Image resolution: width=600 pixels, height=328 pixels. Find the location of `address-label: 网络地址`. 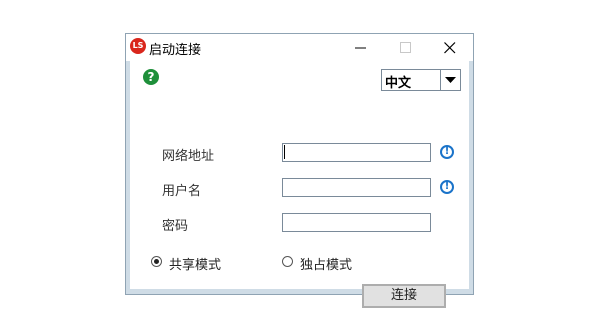

address-label: 网络地址 is located at coordinates (188, 156).